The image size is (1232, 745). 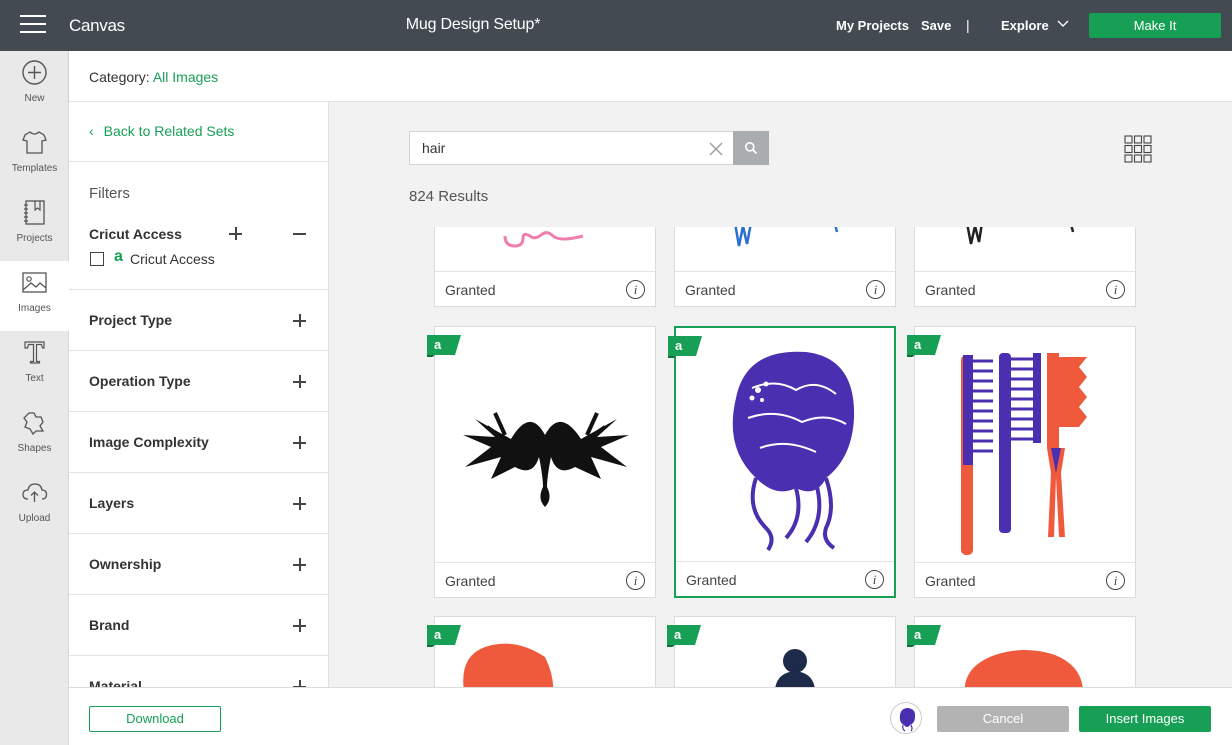 What do you see at coordinates (115, 682) in the screenshot?
I see `filter-material: Material` at bounding box center [115, 682].